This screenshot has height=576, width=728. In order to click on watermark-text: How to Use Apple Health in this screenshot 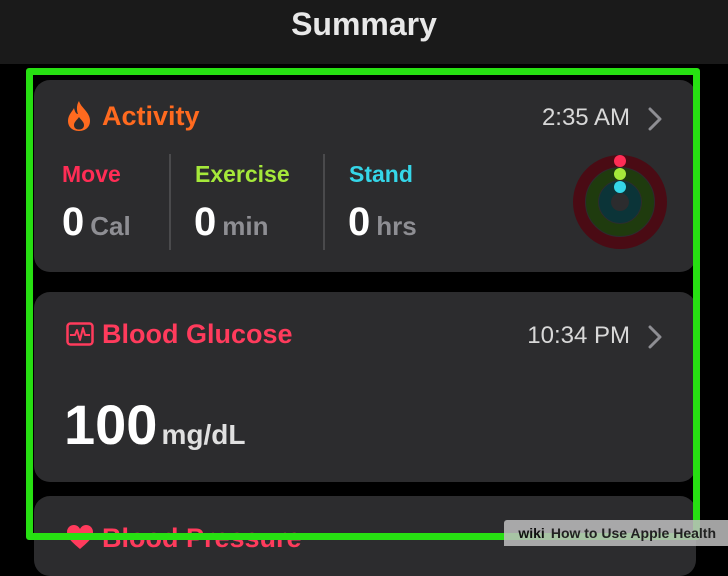, I will do `click(633, 533)`.